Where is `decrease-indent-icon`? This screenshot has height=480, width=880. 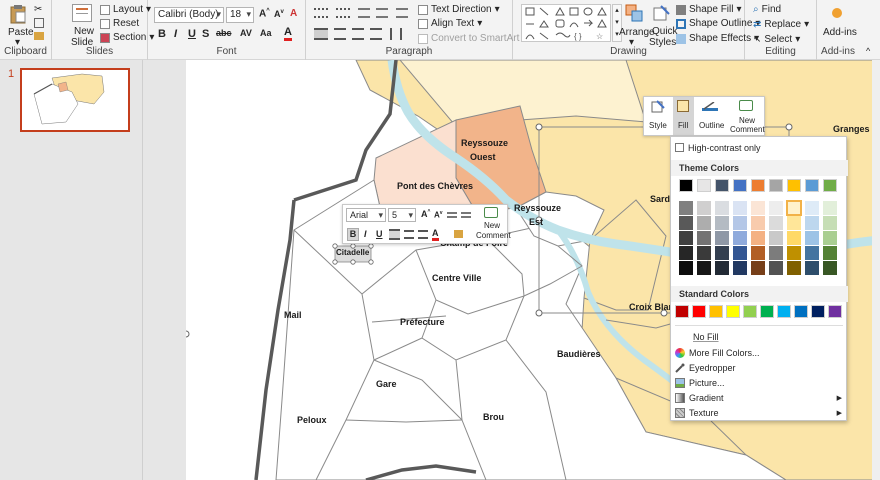
decrease-indent-icon is located at coordinates (364, 13).